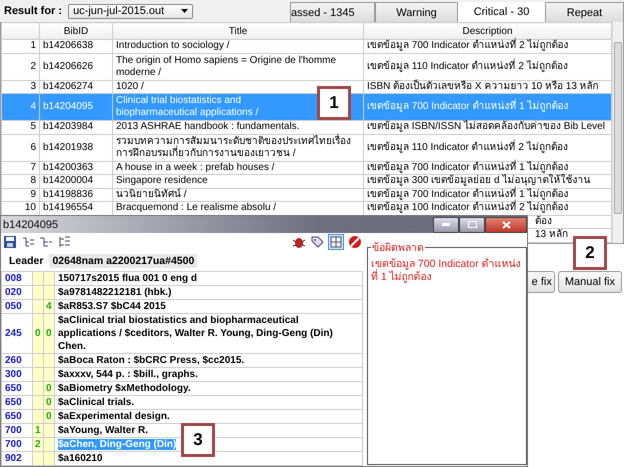  Describe the element at coordinates (103, 430) in the screenshot. I see `field-data: $aYoung, Walter R.` at that location.